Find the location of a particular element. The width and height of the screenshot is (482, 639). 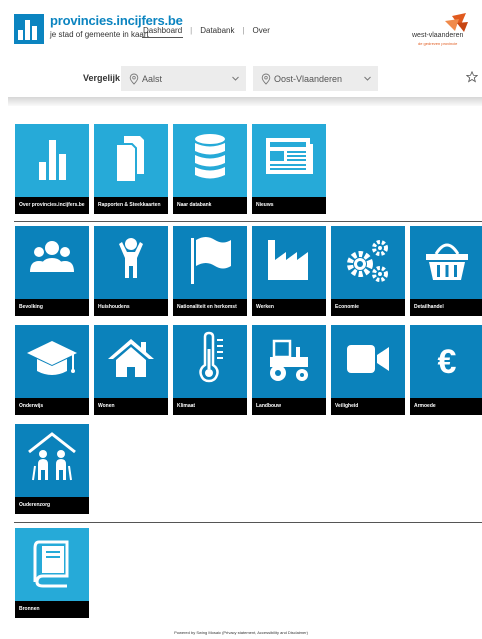

tile-label: Landbouw is located at coordinates (289, 406).